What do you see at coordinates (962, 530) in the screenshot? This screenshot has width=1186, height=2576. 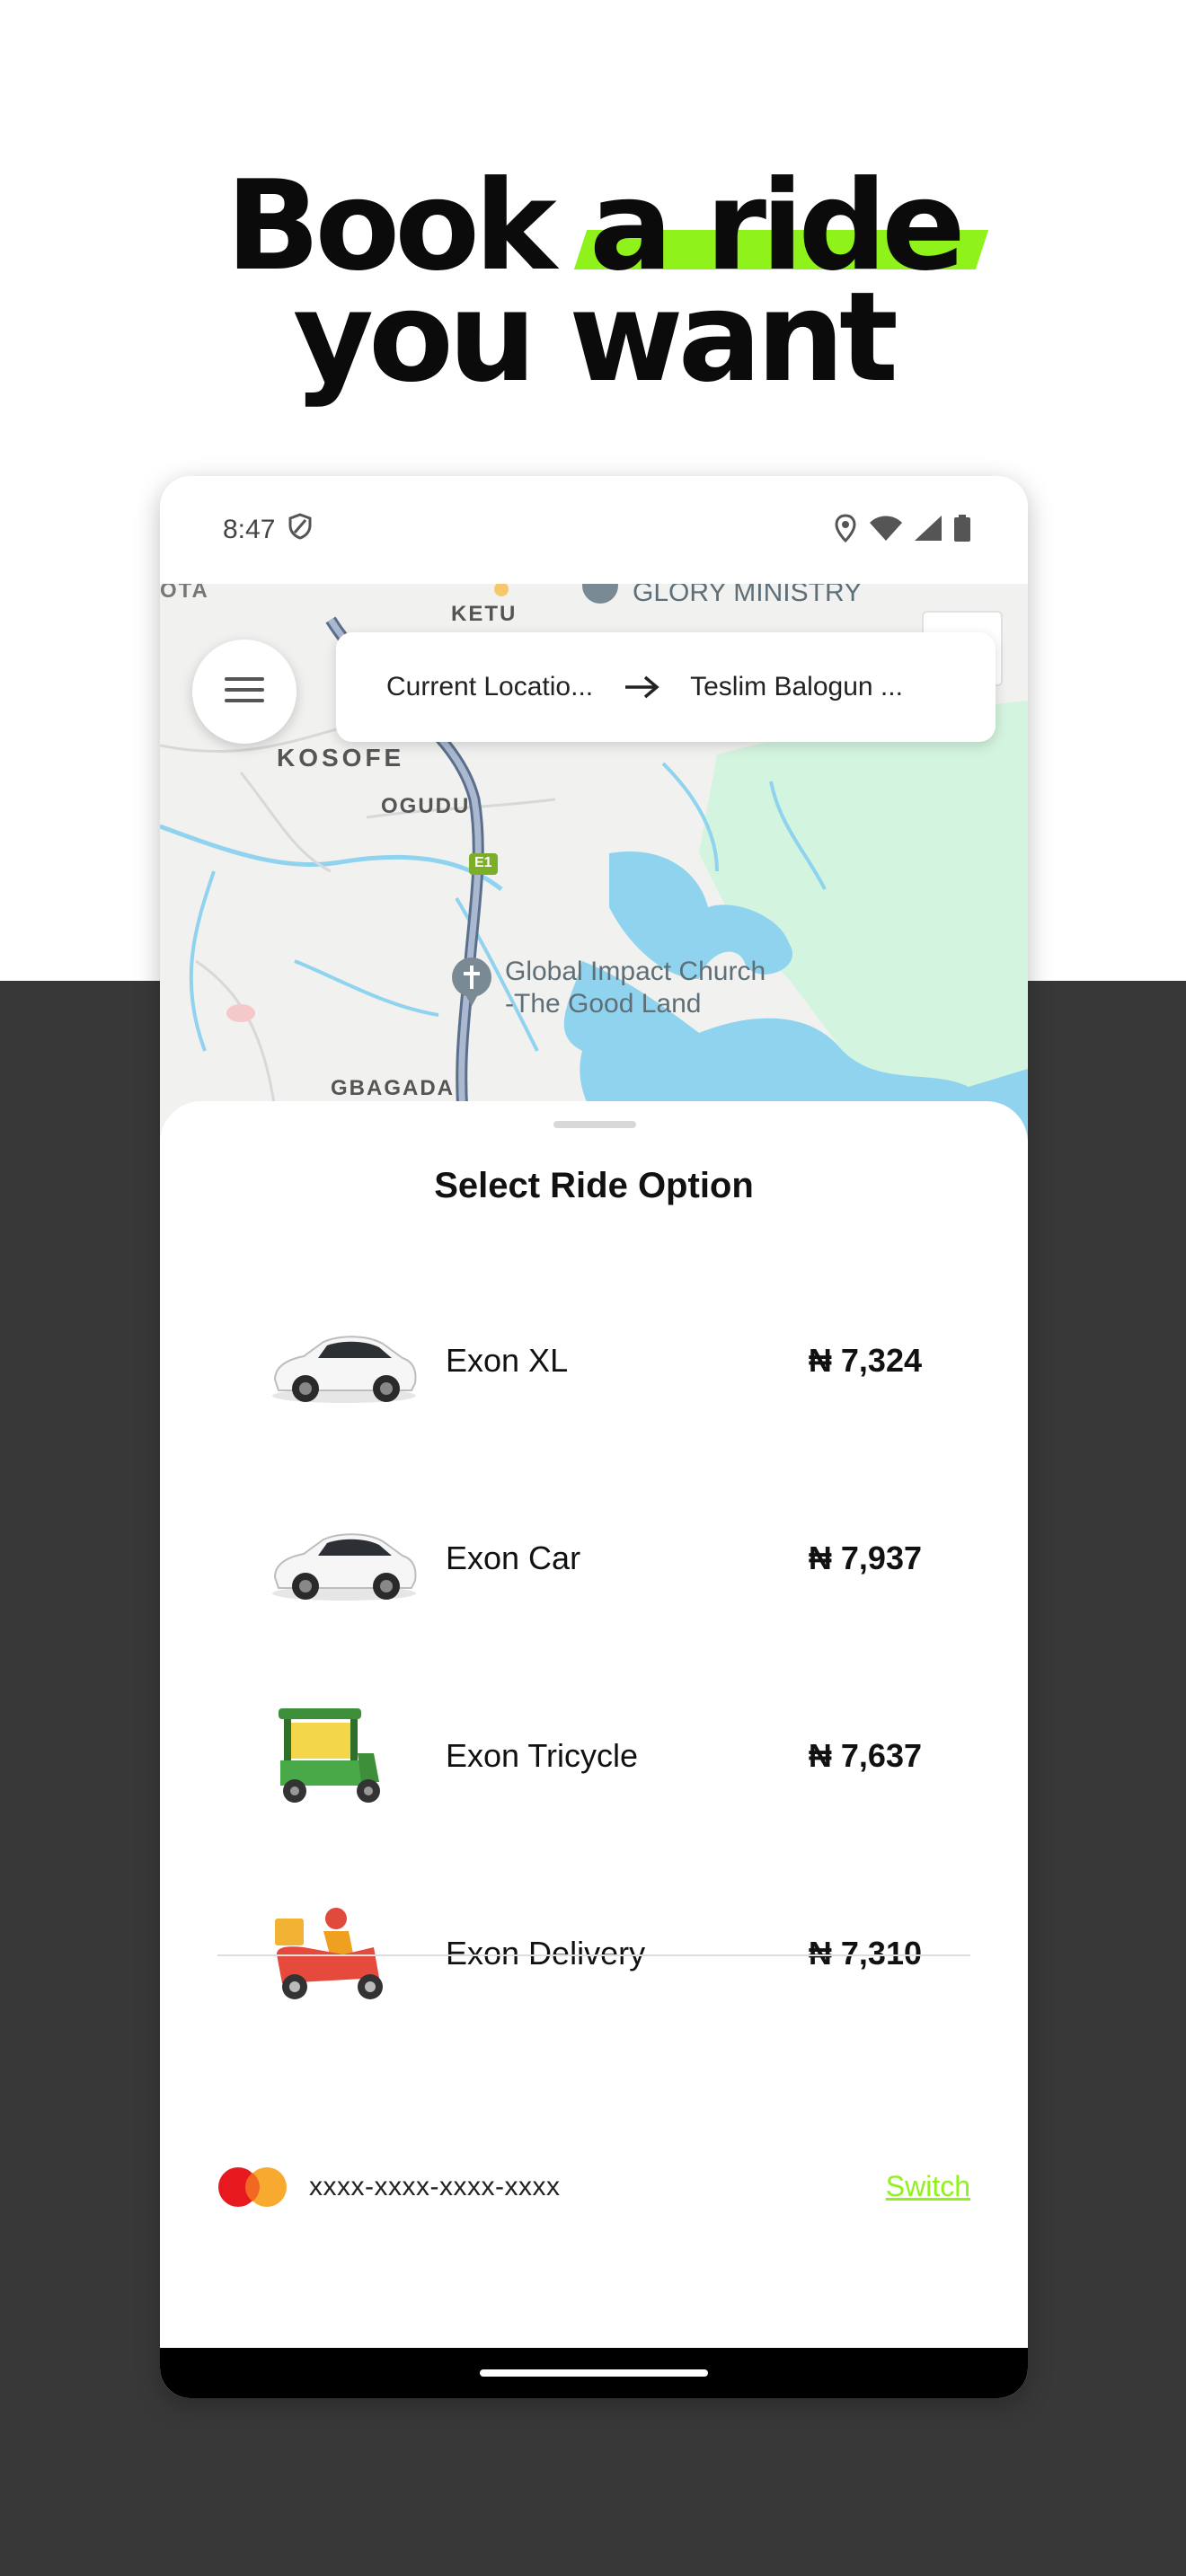 I see `battery-icon` at bounding box center [962, 530].